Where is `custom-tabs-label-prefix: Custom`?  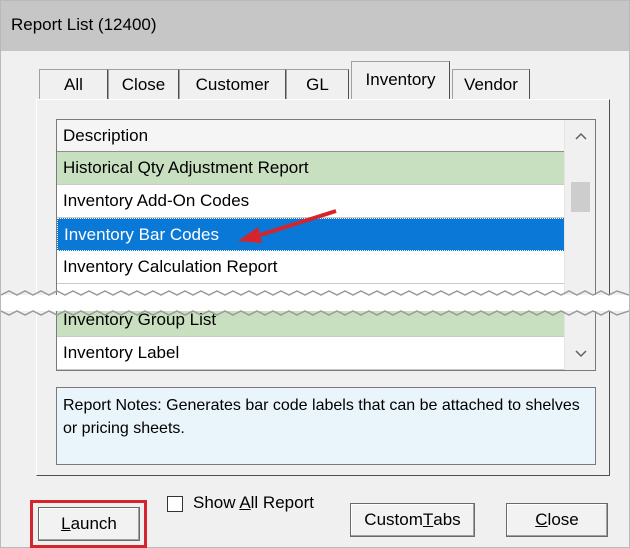 custom-tabs-label-prefix: Custom is located at coordinates (393, 519).